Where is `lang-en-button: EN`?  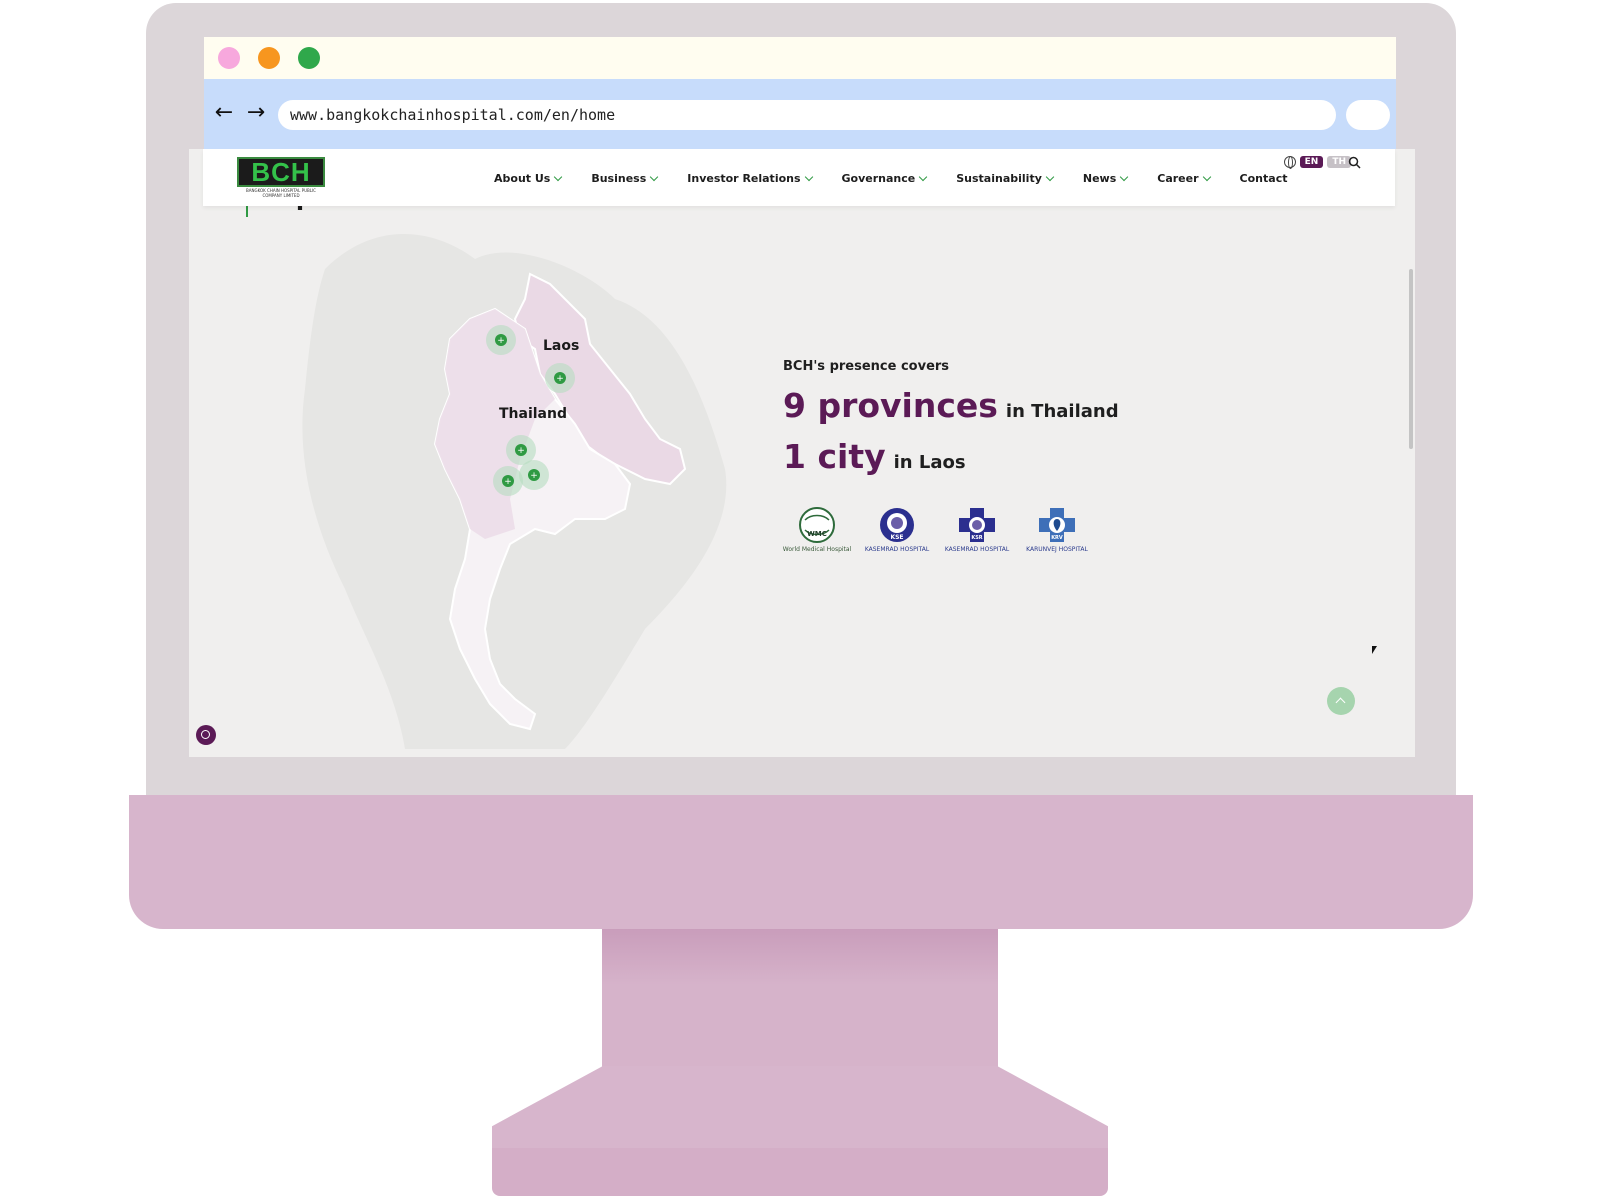 lang-en-button: EN is located at coordinates (1311, 162).